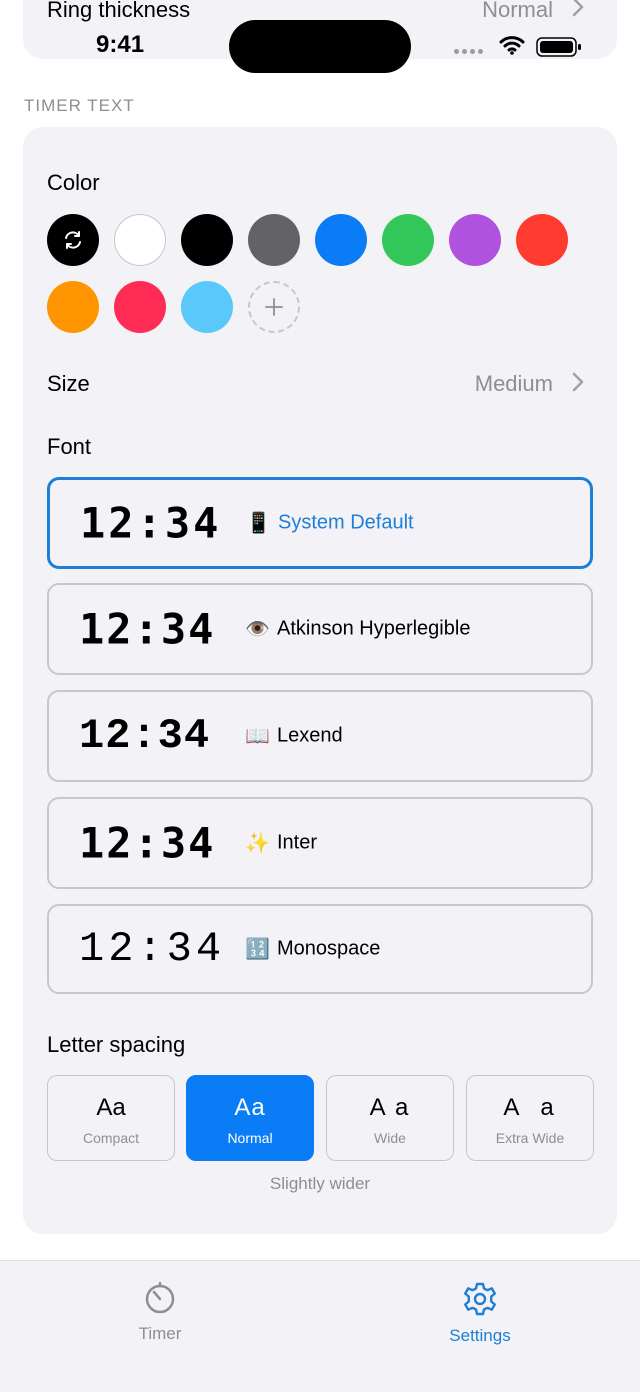  I want to click on ring-thickness-value: Normal, so click(517, 11).